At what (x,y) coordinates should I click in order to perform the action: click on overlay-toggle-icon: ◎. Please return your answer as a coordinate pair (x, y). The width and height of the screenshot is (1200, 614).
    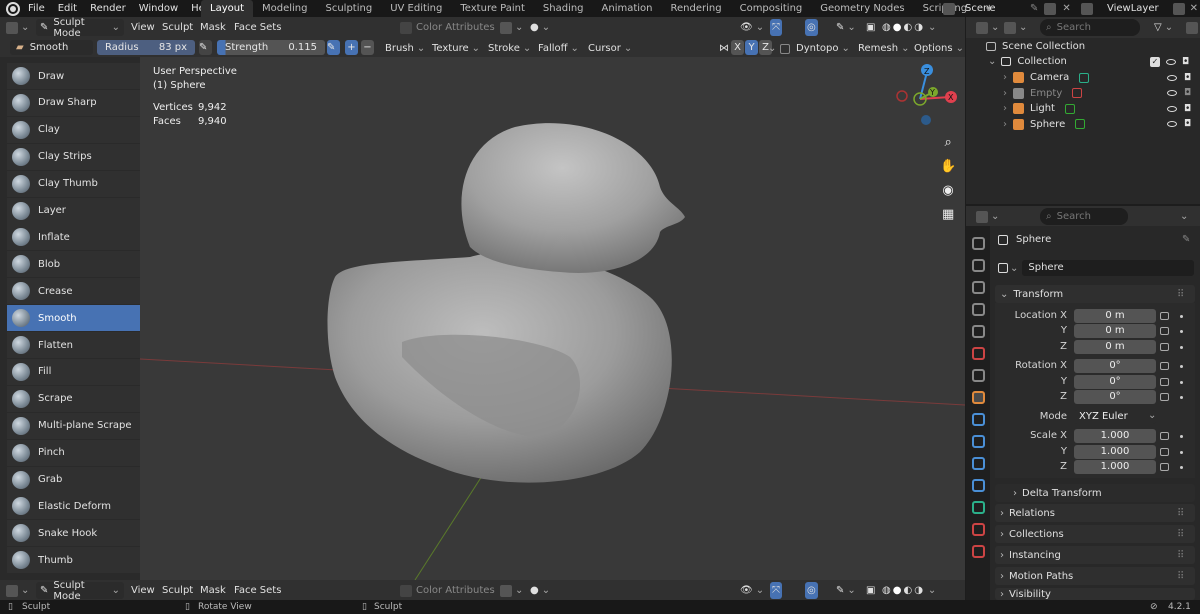
    Looking at the image, I should click on (811, 27).